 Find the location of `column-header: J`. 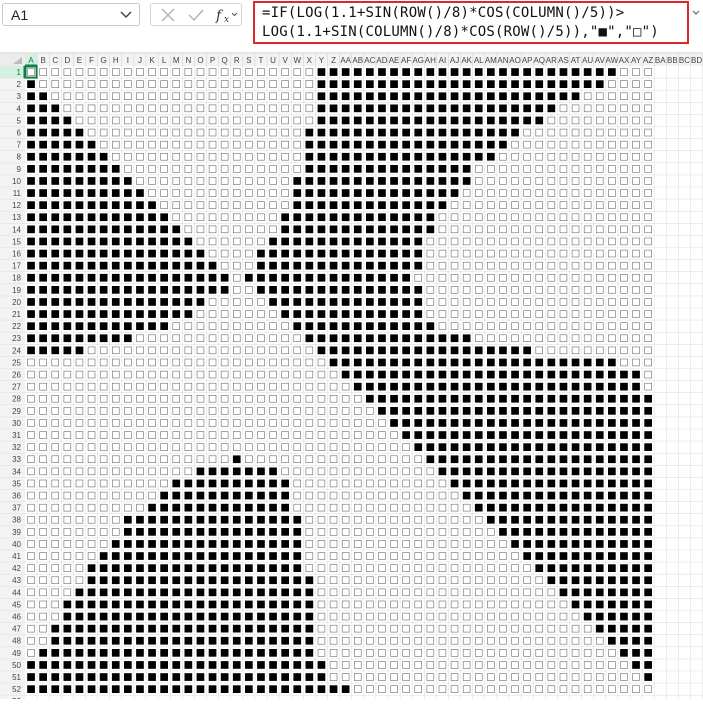

column-header: J is located at coordinates (140, 60).